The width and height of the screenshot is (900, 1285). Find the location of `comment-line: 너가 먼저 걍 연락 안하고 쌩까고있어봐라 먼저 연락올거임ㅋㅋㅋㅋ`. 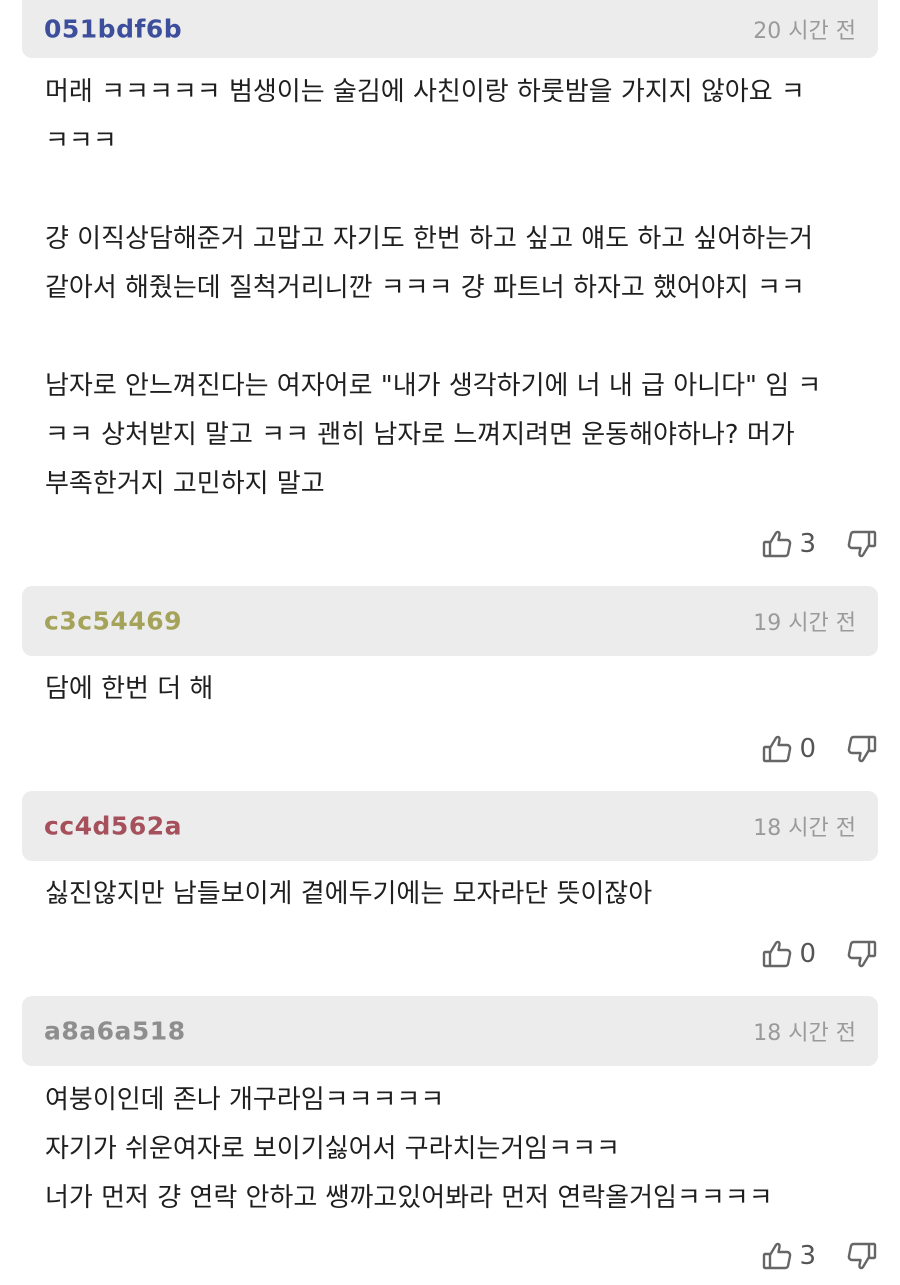

comment-line: 너가 먼저 걍 연락 안하고 쌩까고있어봐라 먼저 연락올거임ㅋㅋㅋㅋ is located at coordinates (409, 1198).